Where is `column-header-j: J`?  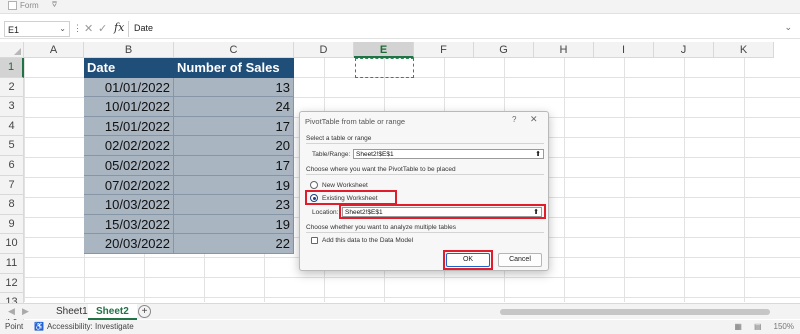 column-header-j: J is located at coordinates (684, 50).